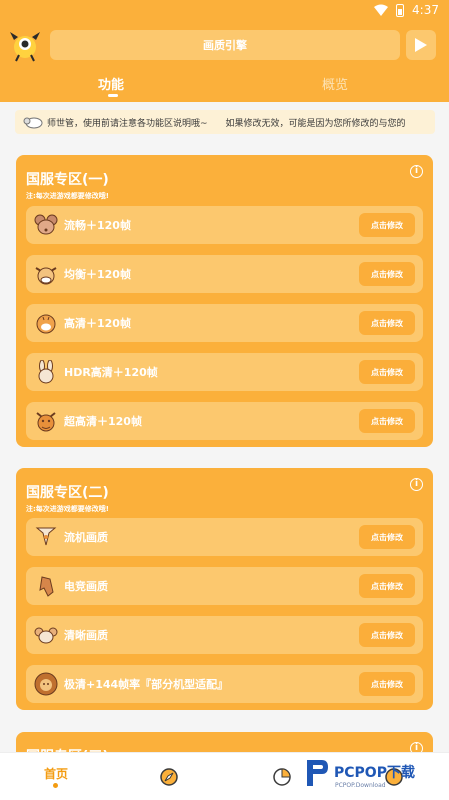  I want to click on pie-chart-icon, so click(282, 777).